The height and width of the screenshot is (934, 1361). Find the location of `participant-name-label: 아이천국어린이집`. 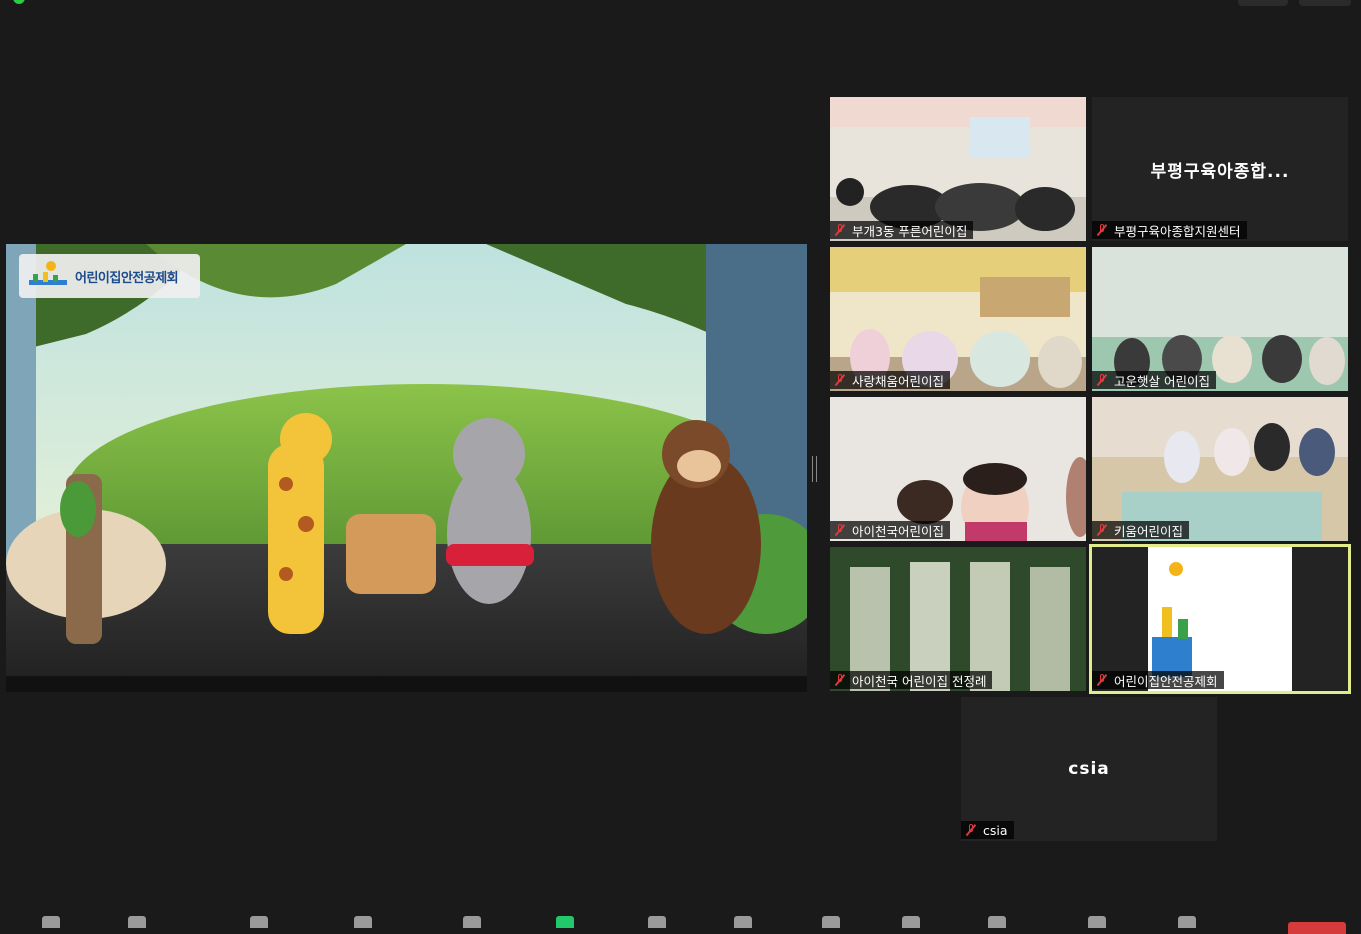

participant-name-label: 아이천국어린이집 is located at coordinates (890, 530).